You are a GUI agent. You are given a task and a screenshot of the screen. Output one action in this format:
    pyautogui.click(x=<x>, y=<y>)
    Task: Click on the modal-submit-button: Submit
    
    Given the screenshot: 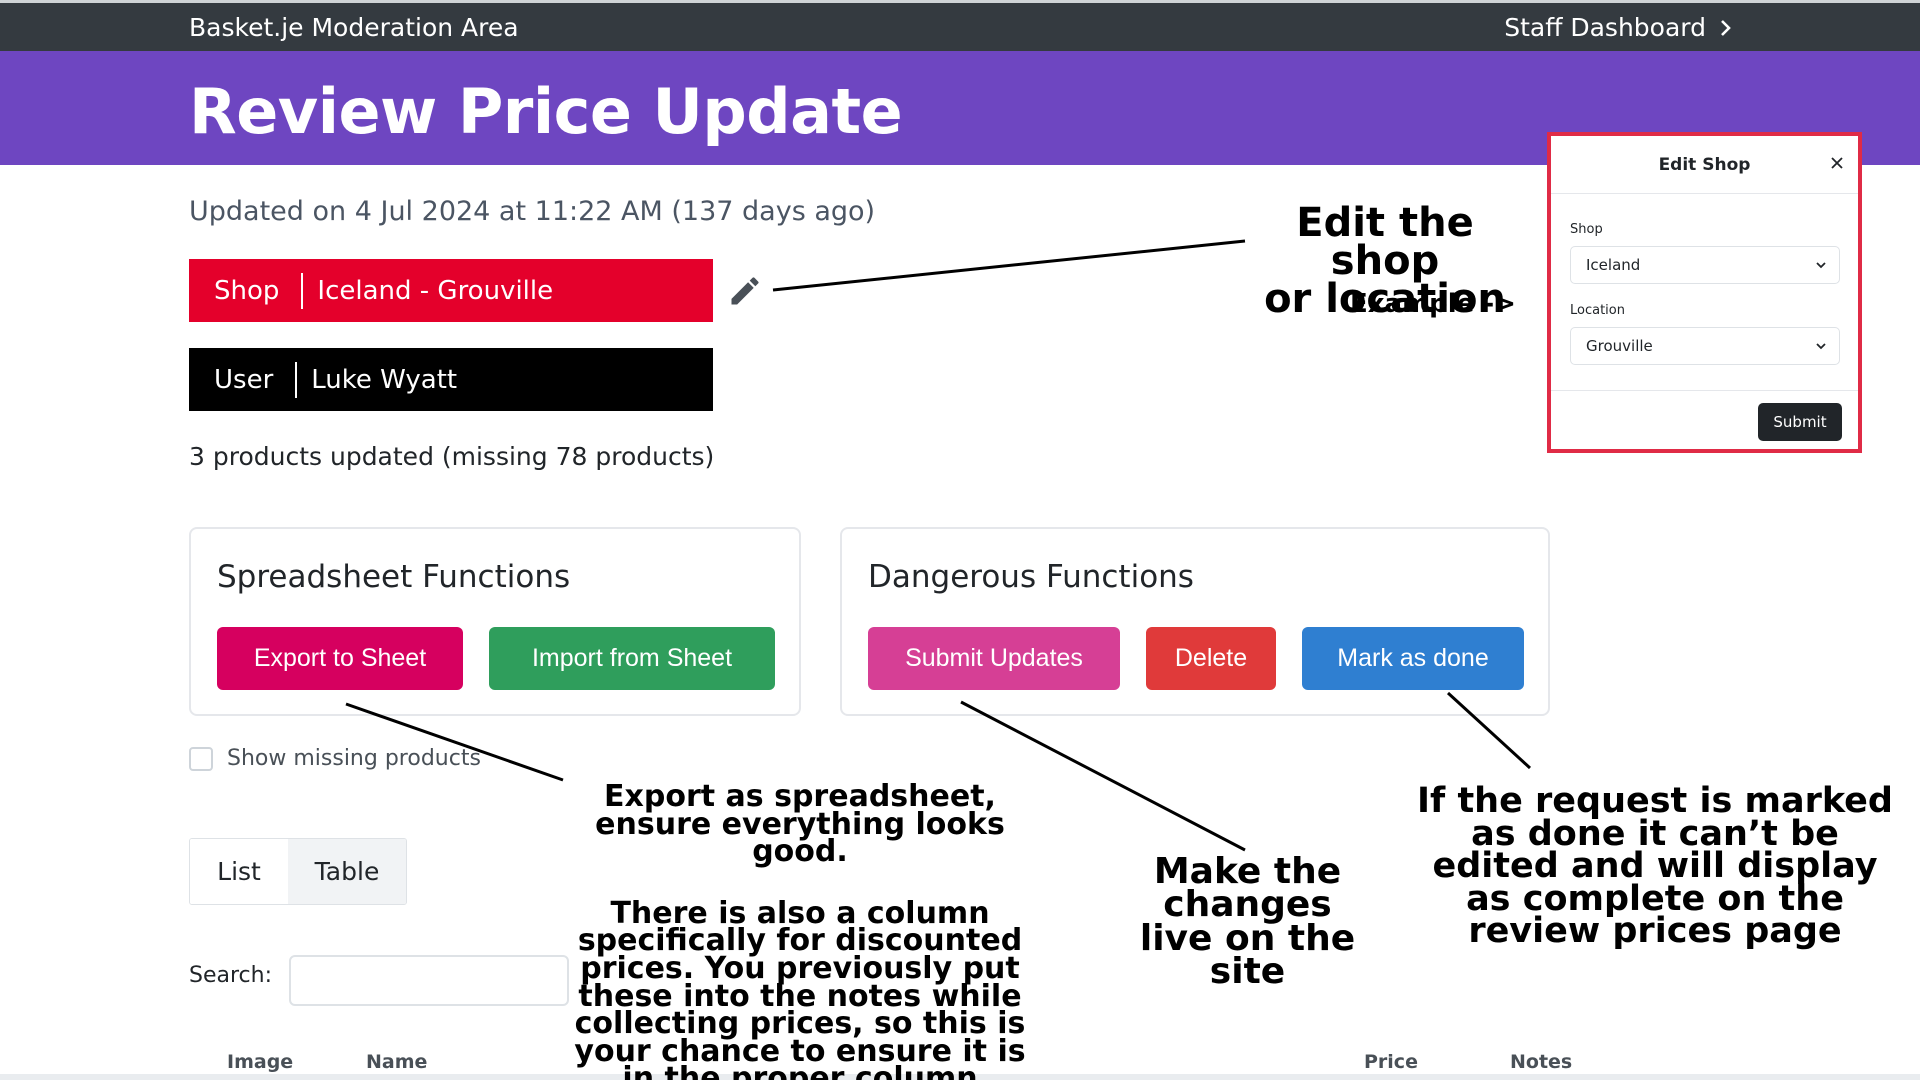 What is the action you would take?
    pyautogui.click(x=1800, y=422)
    